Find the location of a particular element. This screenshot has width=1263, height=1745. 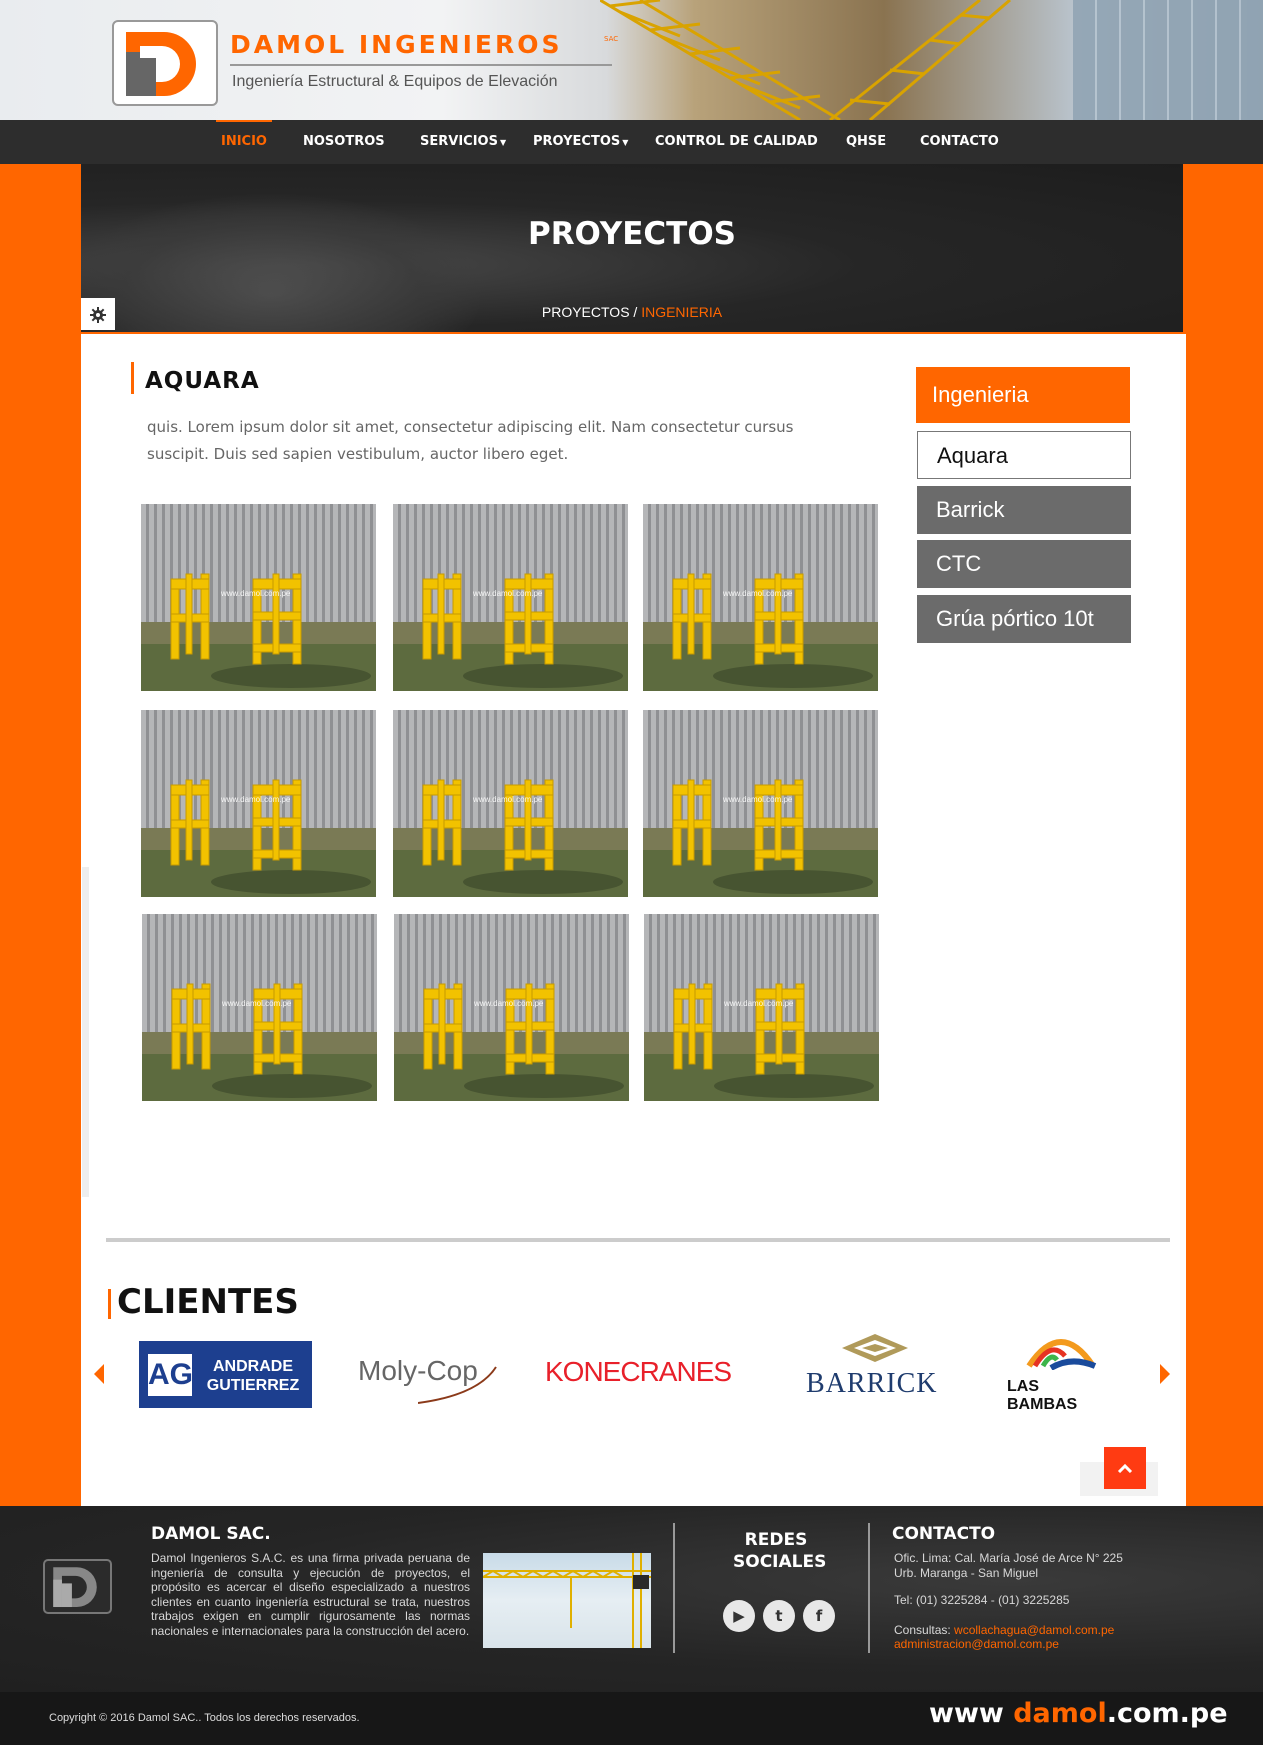

client-line-2: GUTIERREZ is located at coordinates (253, 1385).